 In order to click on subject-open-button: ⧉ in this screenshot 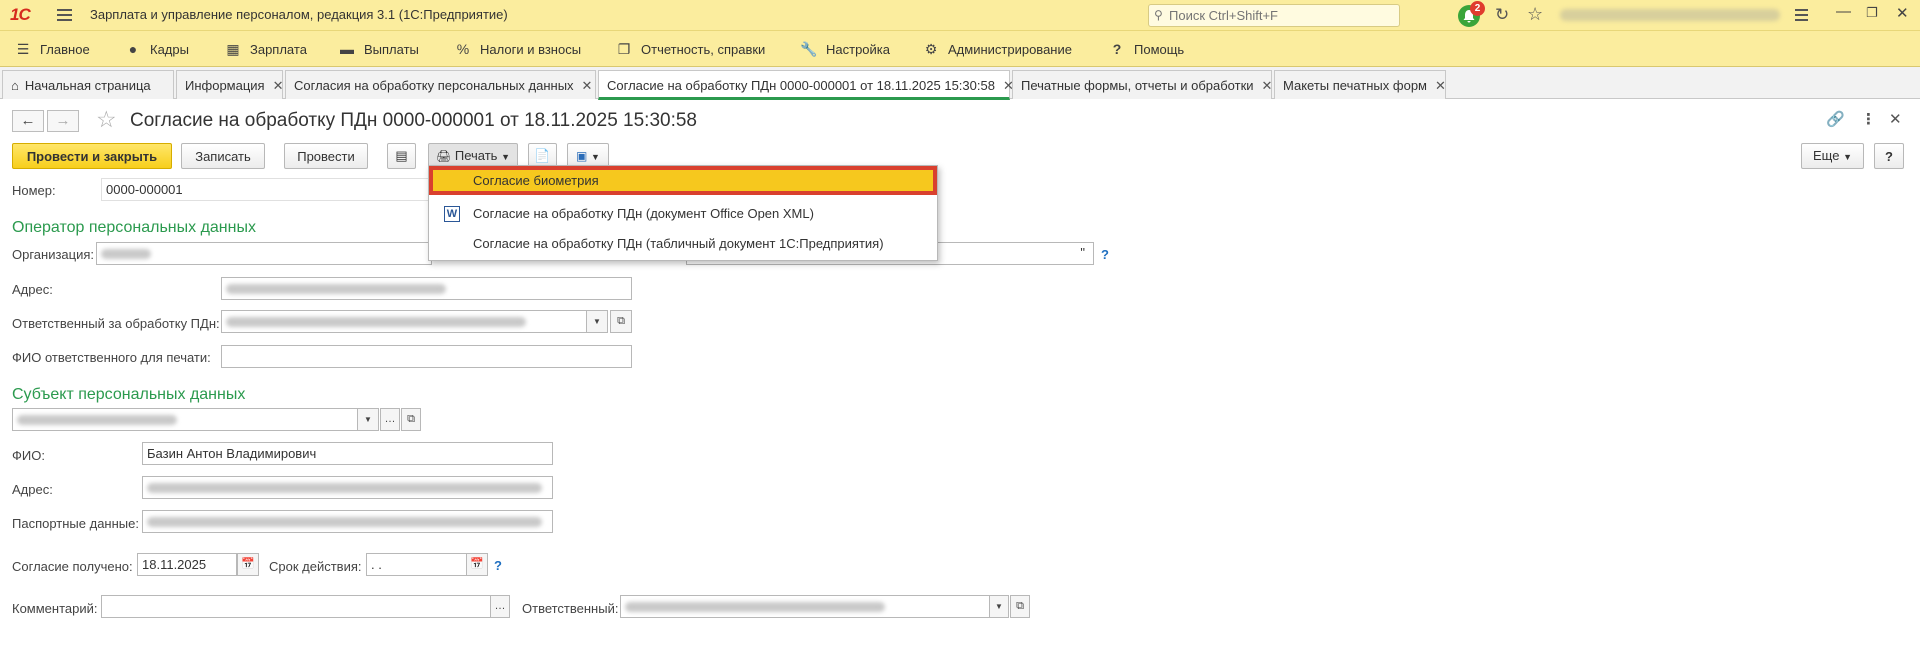, I will do `click(411, 419)`.